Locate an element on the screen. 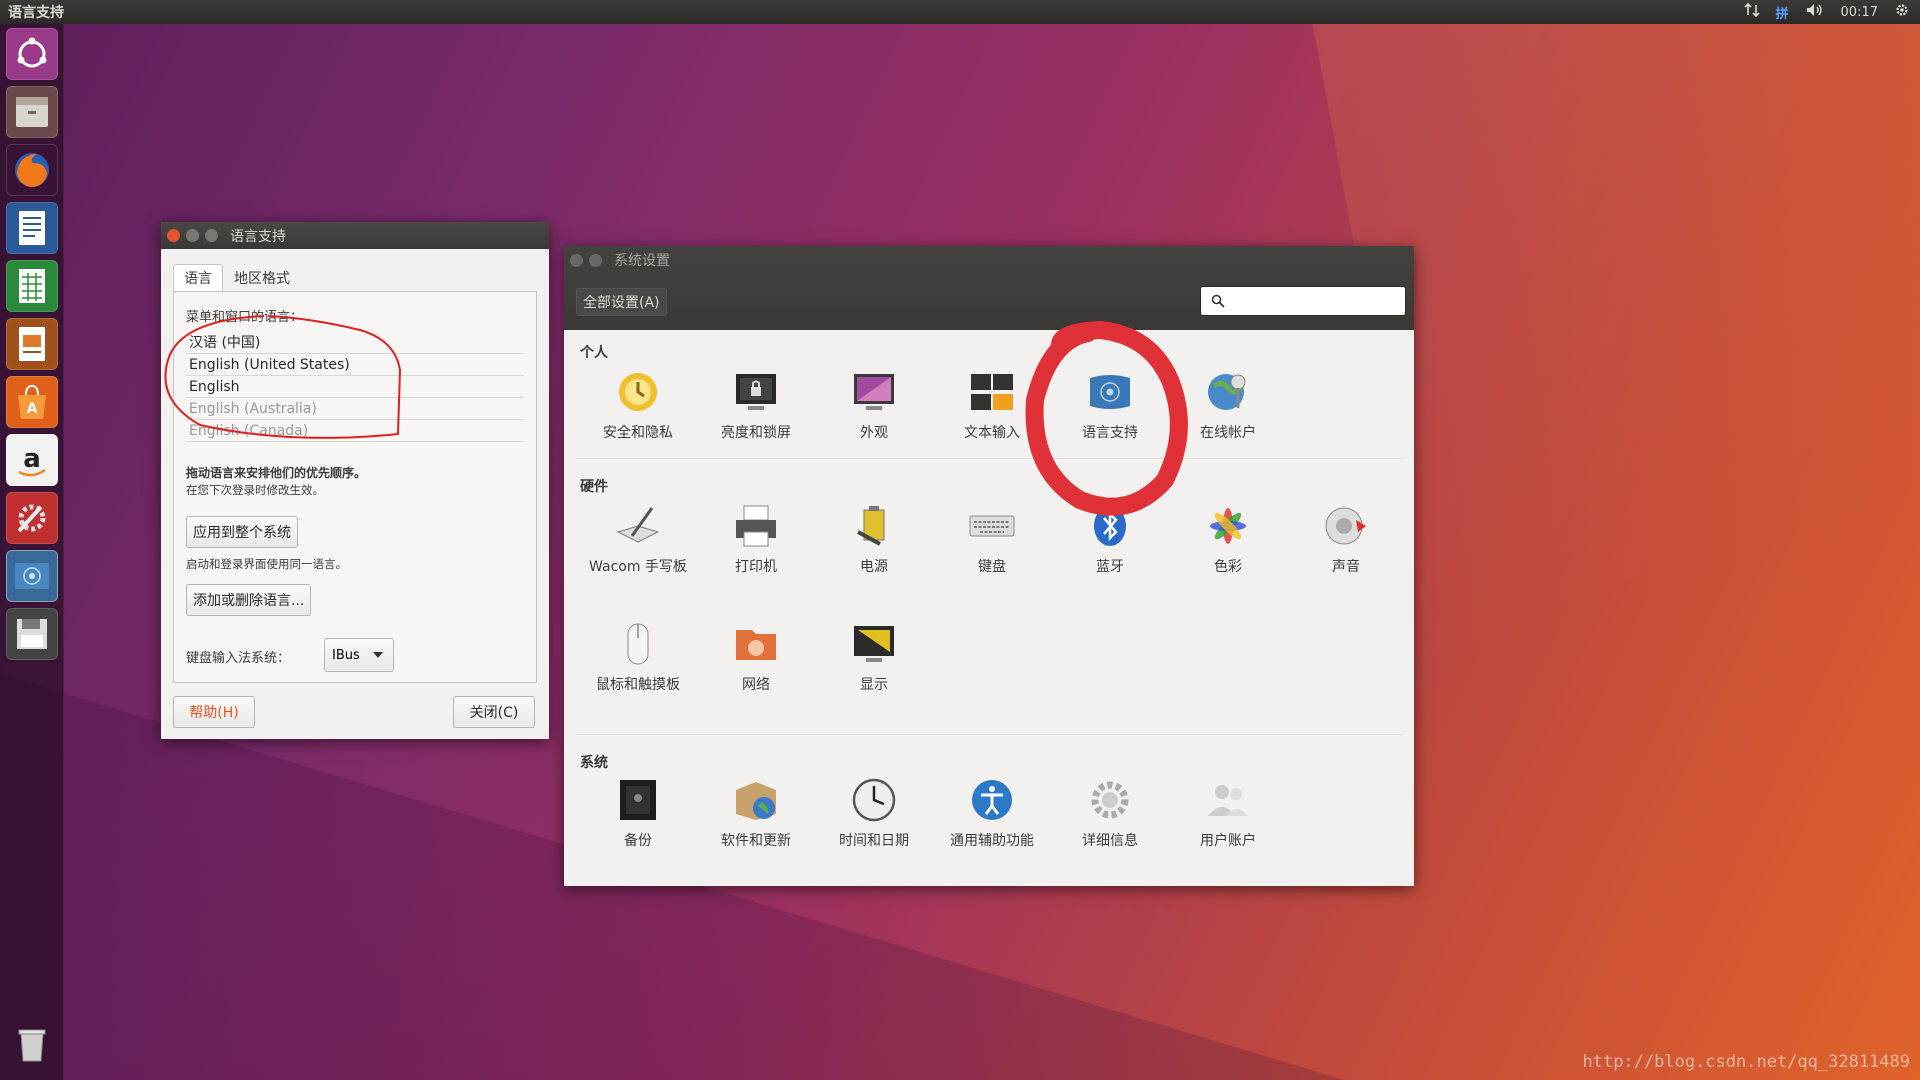 The height and width of the screenshot is (1080, 1920). language-item: English (Canada) is located at coordinates (355, 431).